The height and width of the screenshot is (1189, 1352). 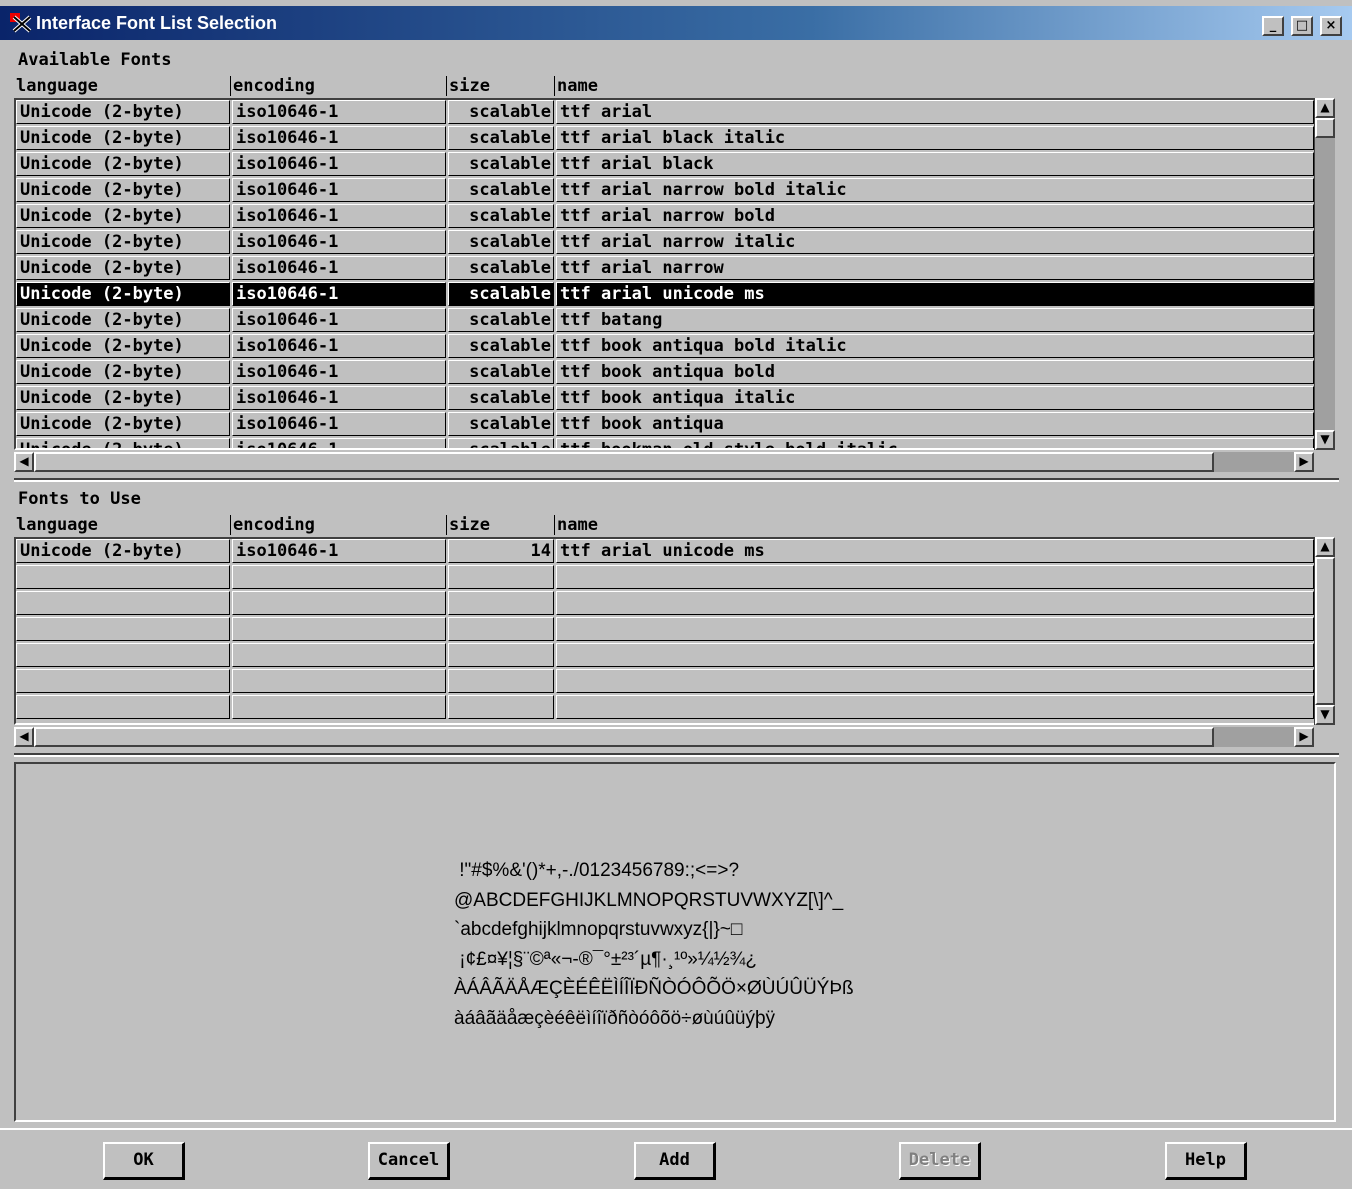 I want to click on cell-name: ttf book antiqua italic, so click(x=935, y=398).